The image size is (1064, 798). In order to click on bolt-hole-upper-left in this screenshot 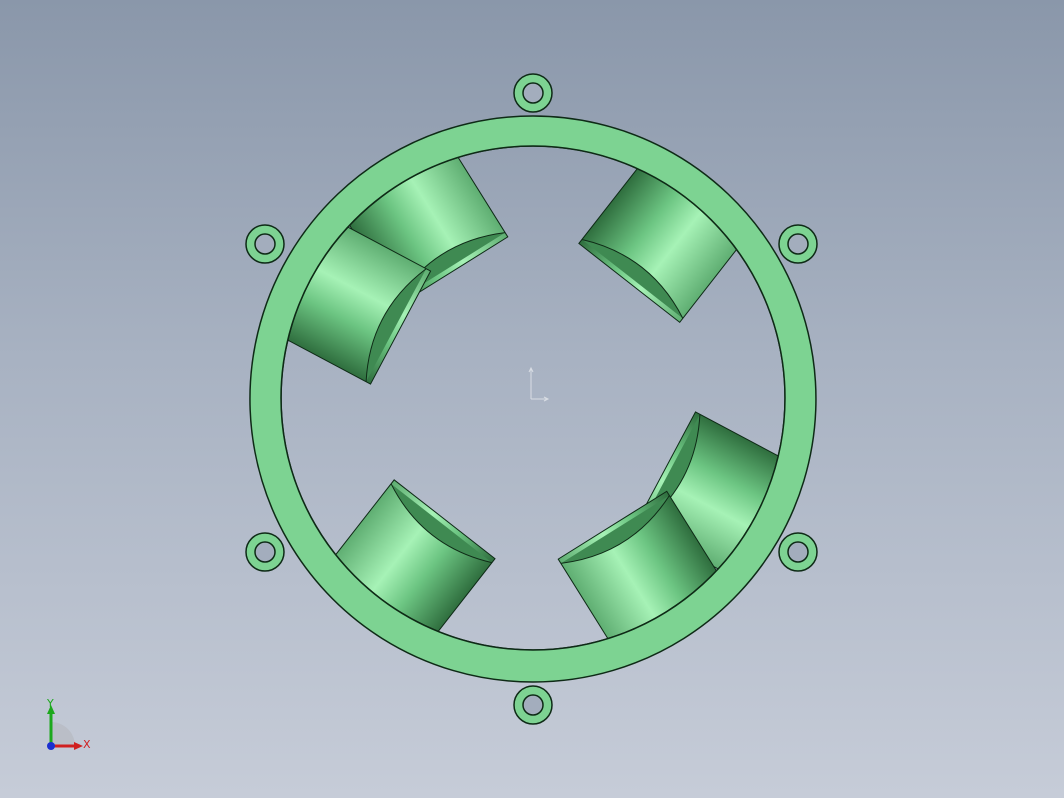, I will do `click(265, 244)`.